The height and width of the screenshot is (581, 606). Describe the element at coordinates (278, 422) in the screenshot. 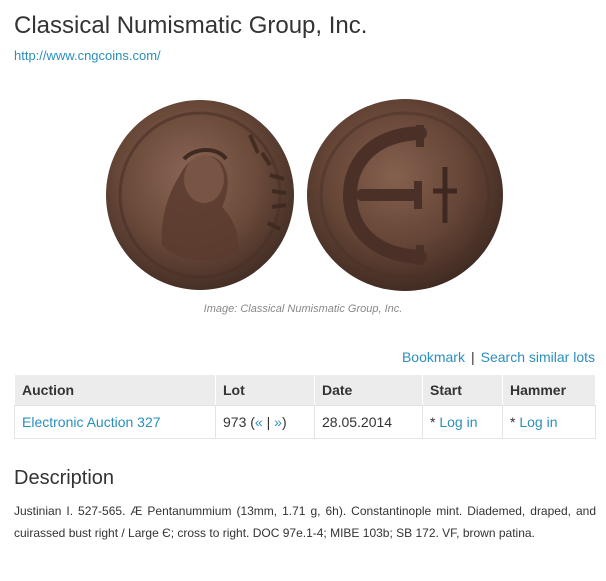

I see `next-lot-link: »` at that location.